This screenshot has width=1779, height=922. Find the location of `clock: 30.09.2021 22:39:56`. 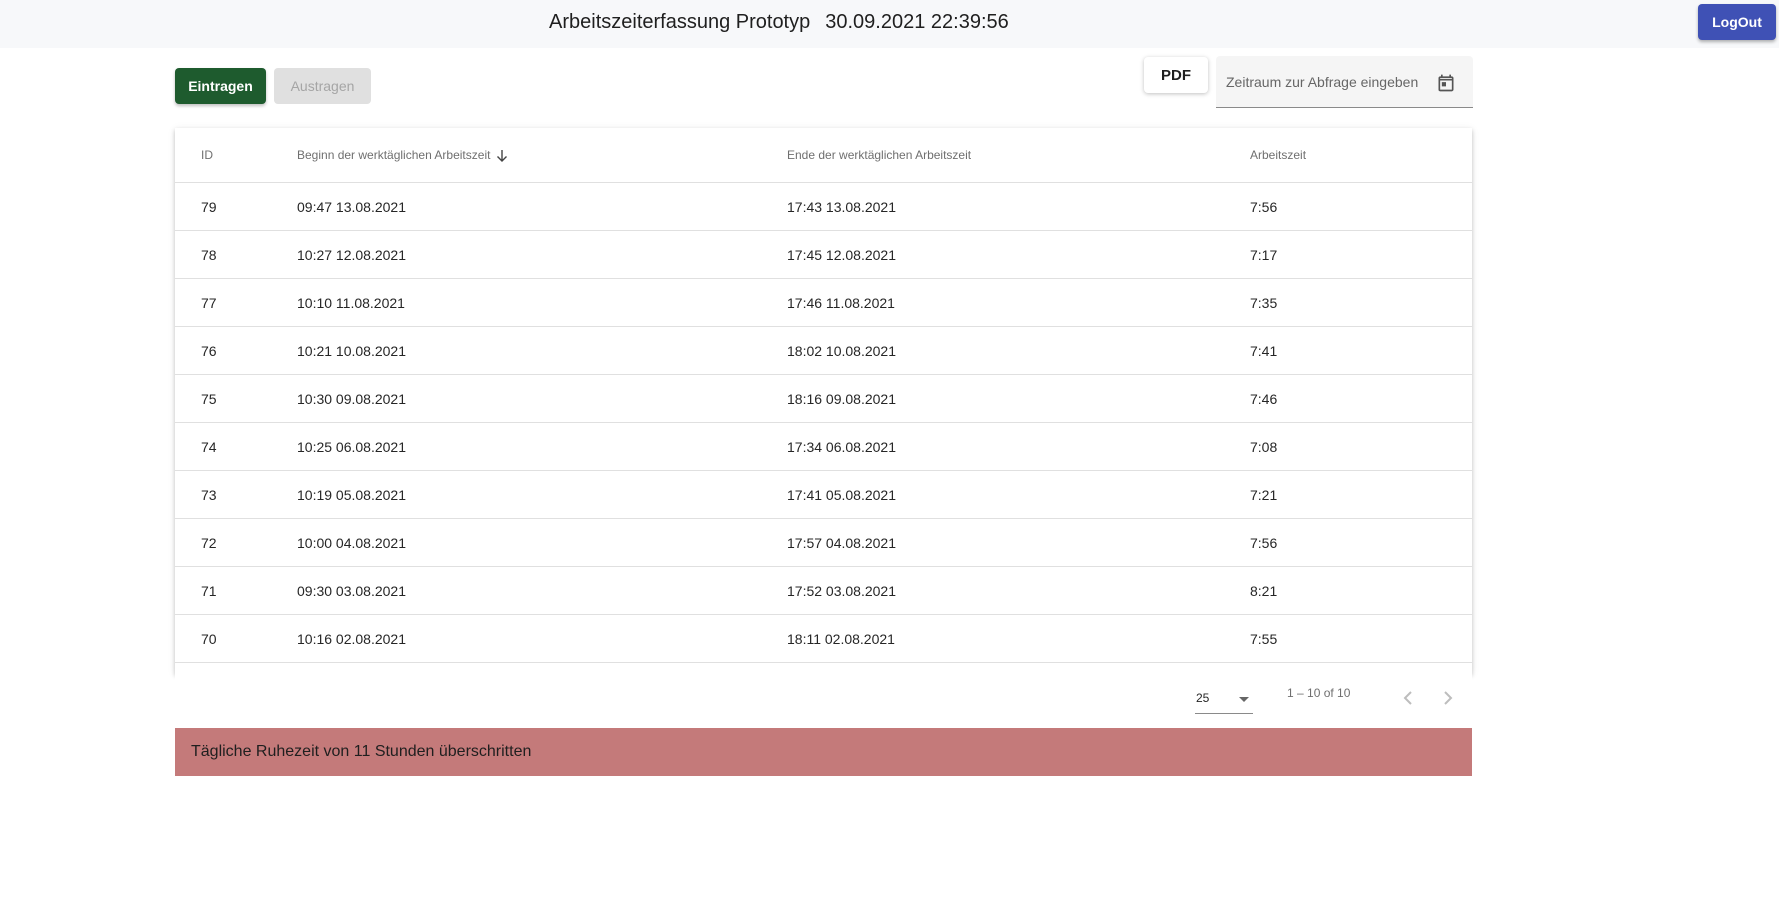

clock: 30.09.2021 22:39:56 is located at coordinates (917, 22).